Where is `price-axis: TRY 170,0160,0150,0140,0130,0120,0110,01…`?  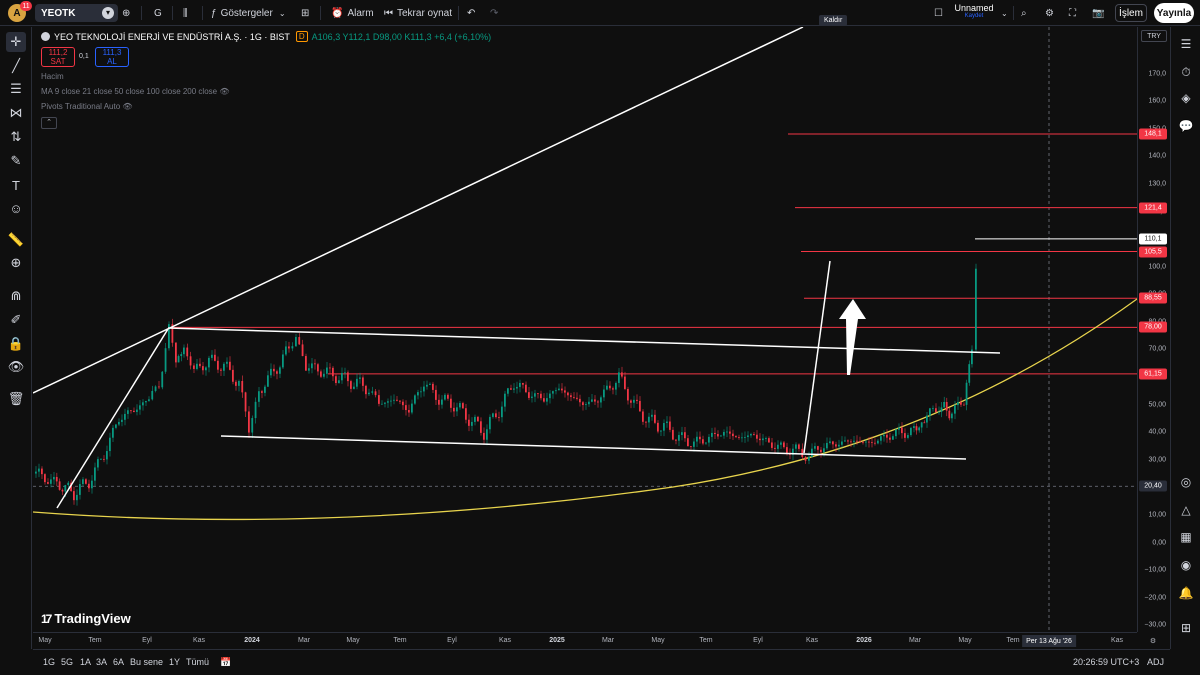
price-axis: TRY 170,0160,0150,0140,0130,0120,0110,01… is located at coordinates (1153, 329).